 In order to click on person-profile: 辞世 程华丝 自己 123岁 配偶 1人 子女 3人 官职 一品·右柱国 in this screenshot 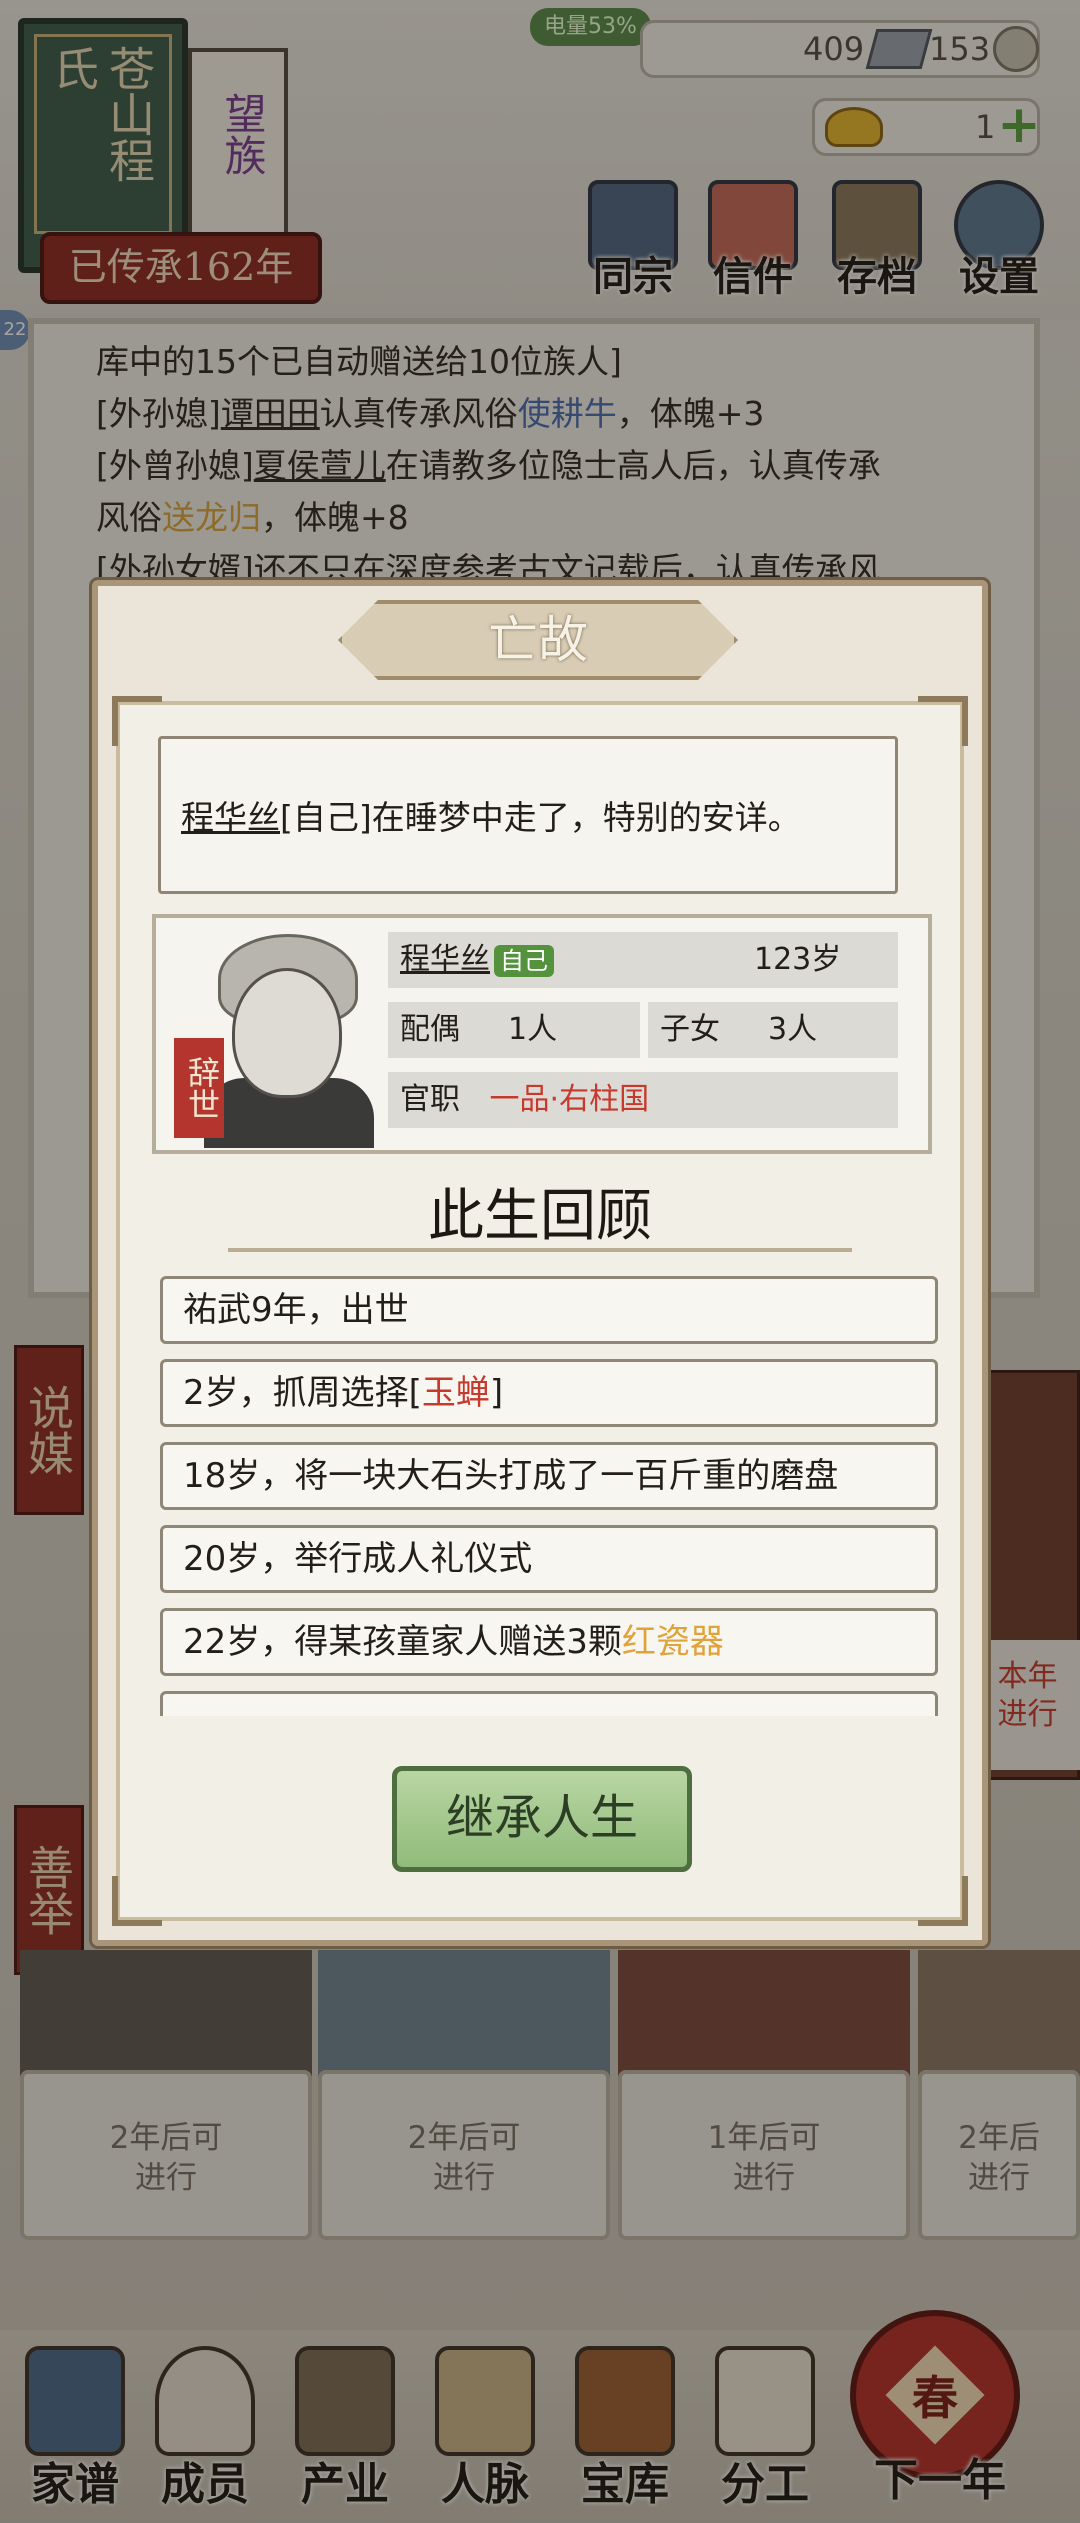, I will do `click(542, 1034)`.